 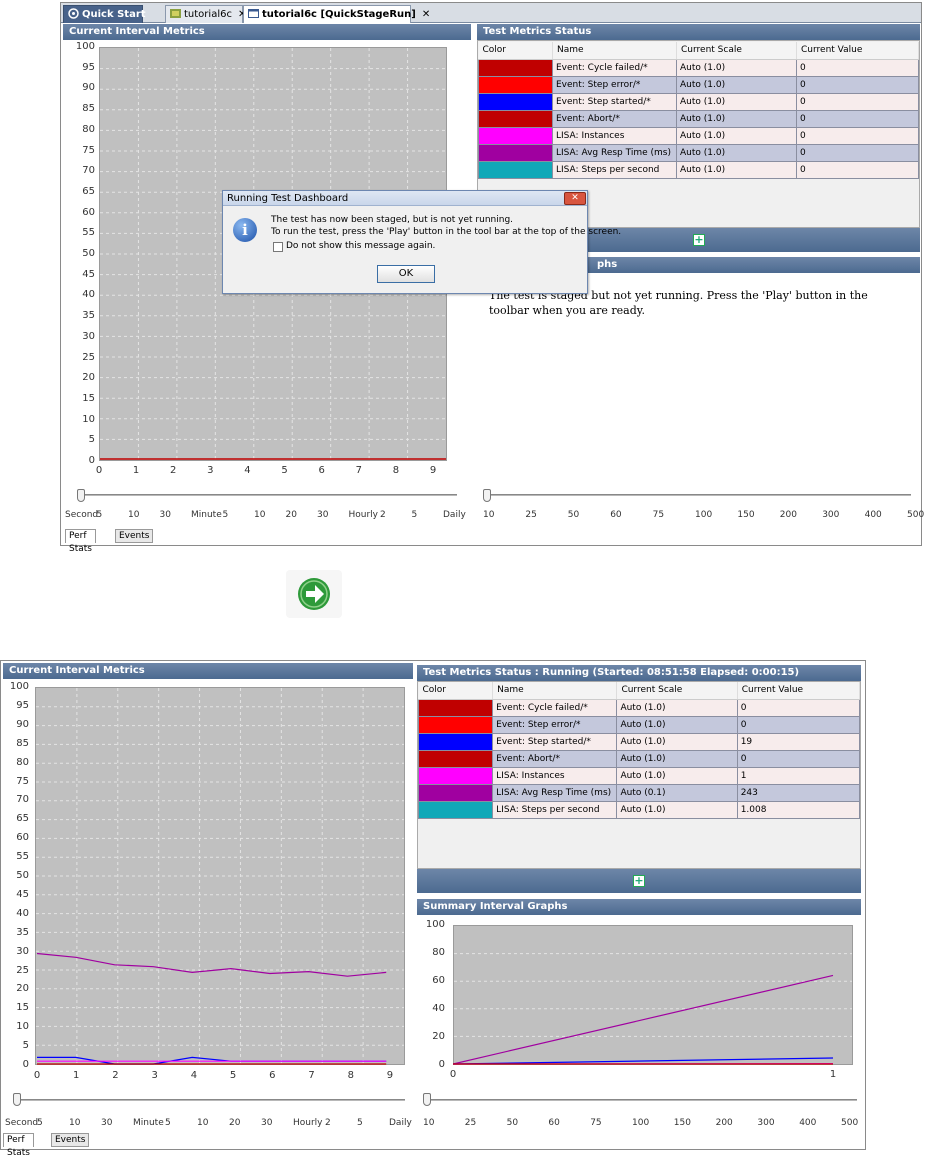 I want to click on y-tick-label: 100, so click(x=19, y=686).